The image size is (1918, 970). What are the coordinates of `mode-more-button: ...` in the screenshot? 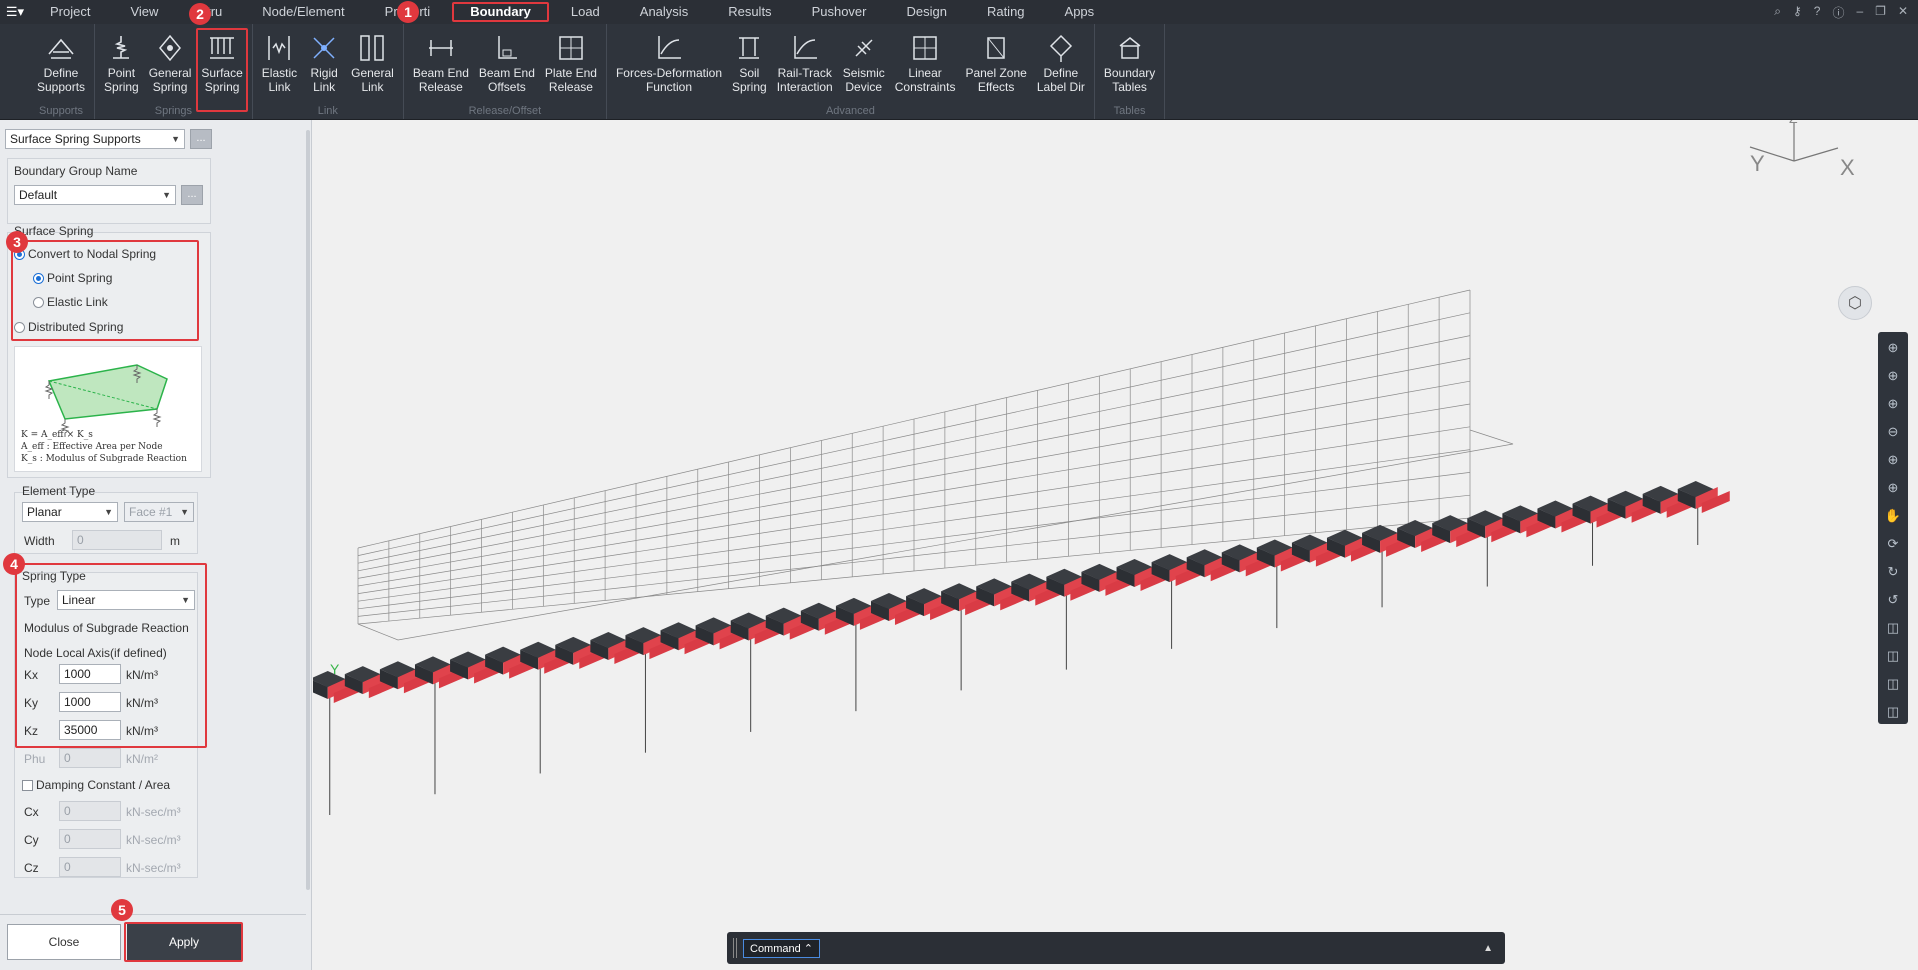 It's located at (201, 139).